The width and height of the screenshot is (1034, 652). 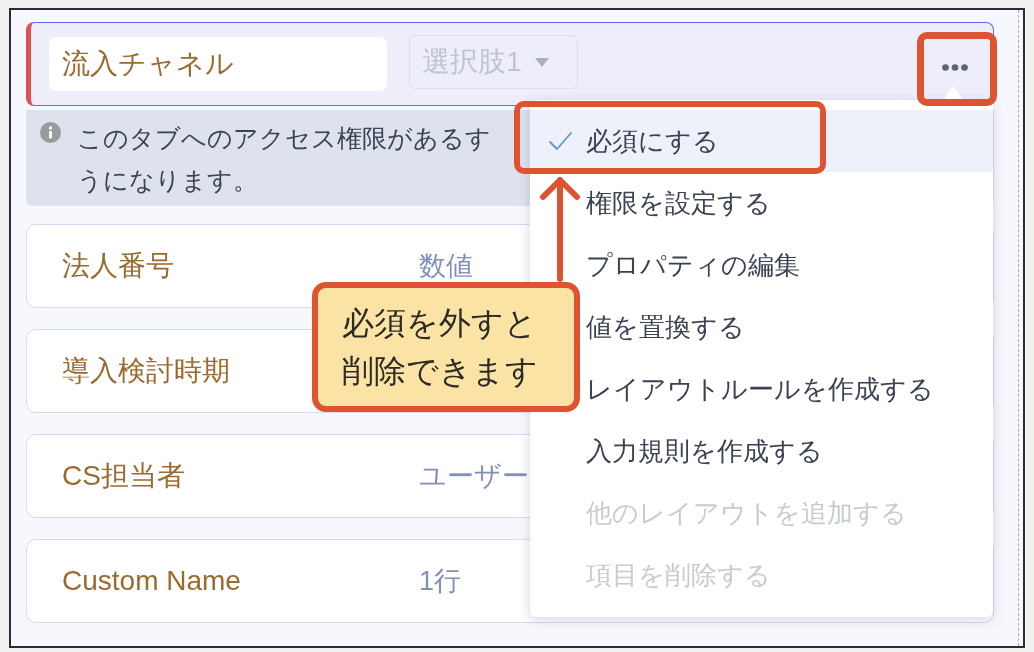 What do you see at coordinates (761, 203) in the screenshot?
I see `menu-item: 権限を設定する` at bounding box center [761, 203].